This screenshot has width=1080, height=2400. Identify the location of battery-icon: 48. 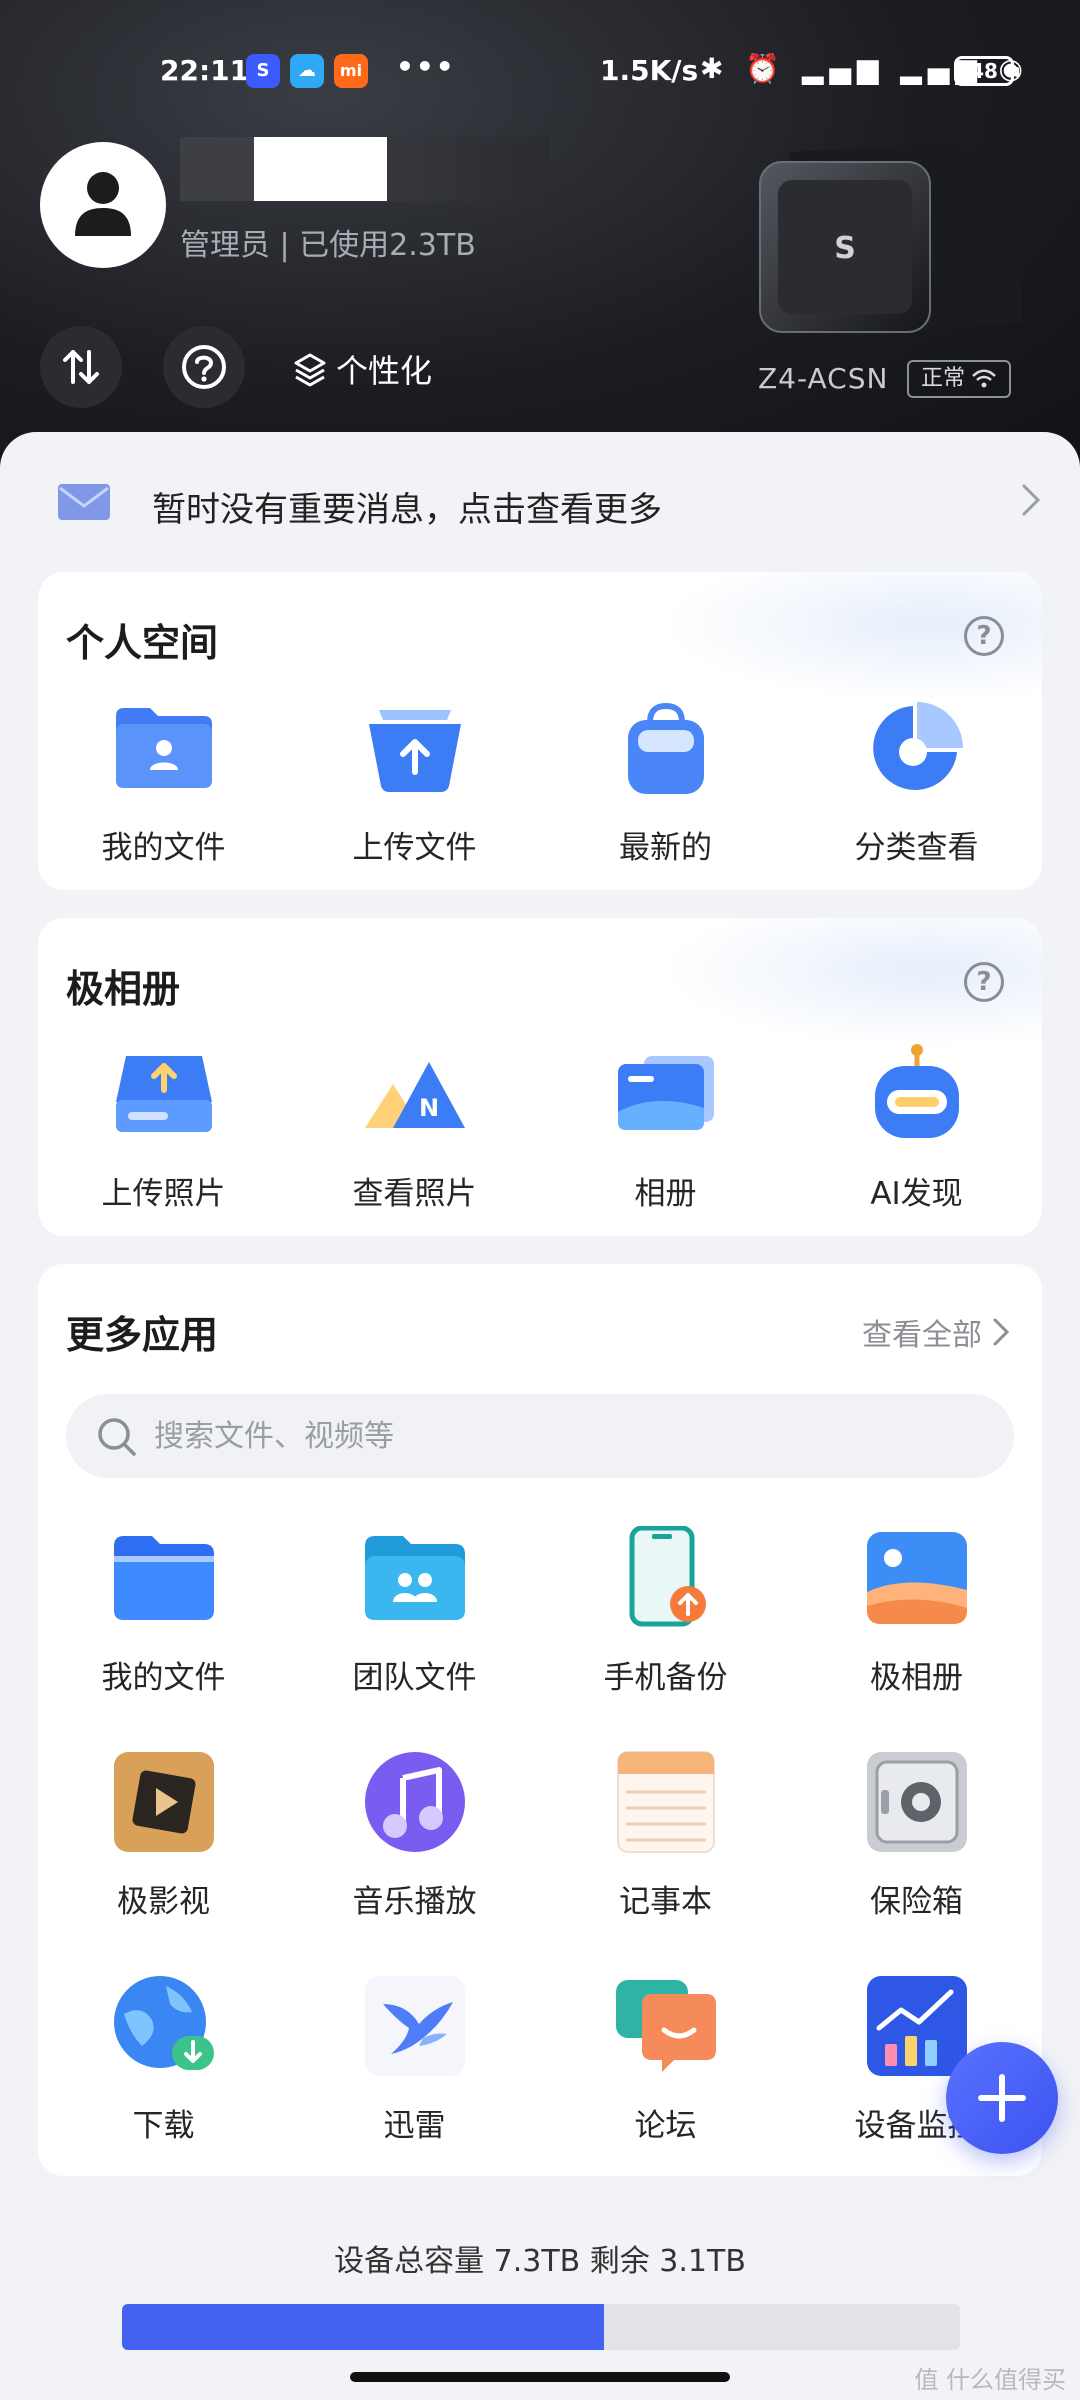
(986, 71).